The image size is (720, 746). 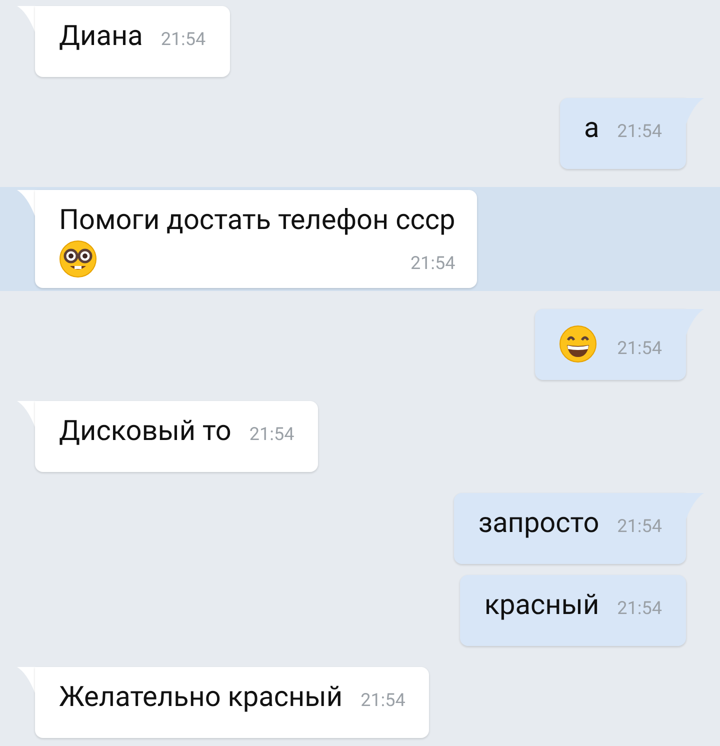 I want to click on message-text: запросто, so click(x=539, y=523).